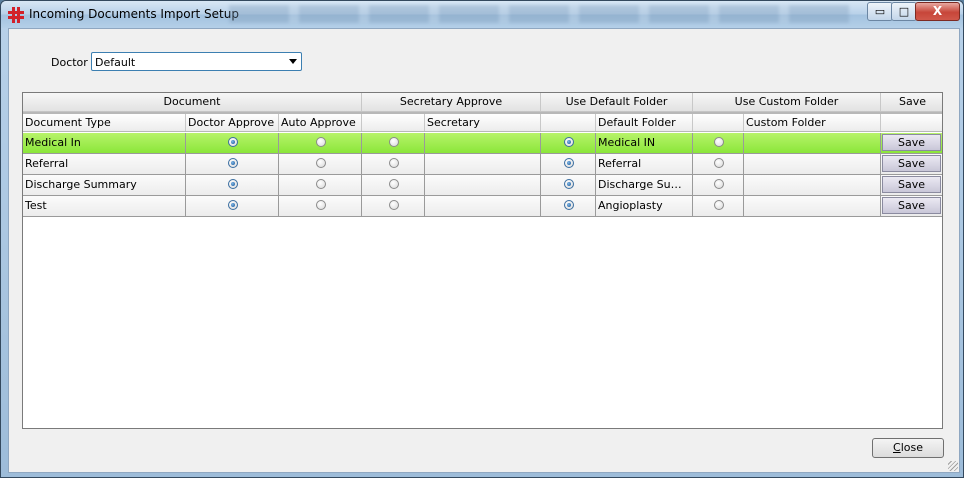 This screenshot has width=964, height=478. What do you see at coordinates (69, 62) in the screenshot?
I see `doctor-label: Doctor` at bounding box center [69, 62].